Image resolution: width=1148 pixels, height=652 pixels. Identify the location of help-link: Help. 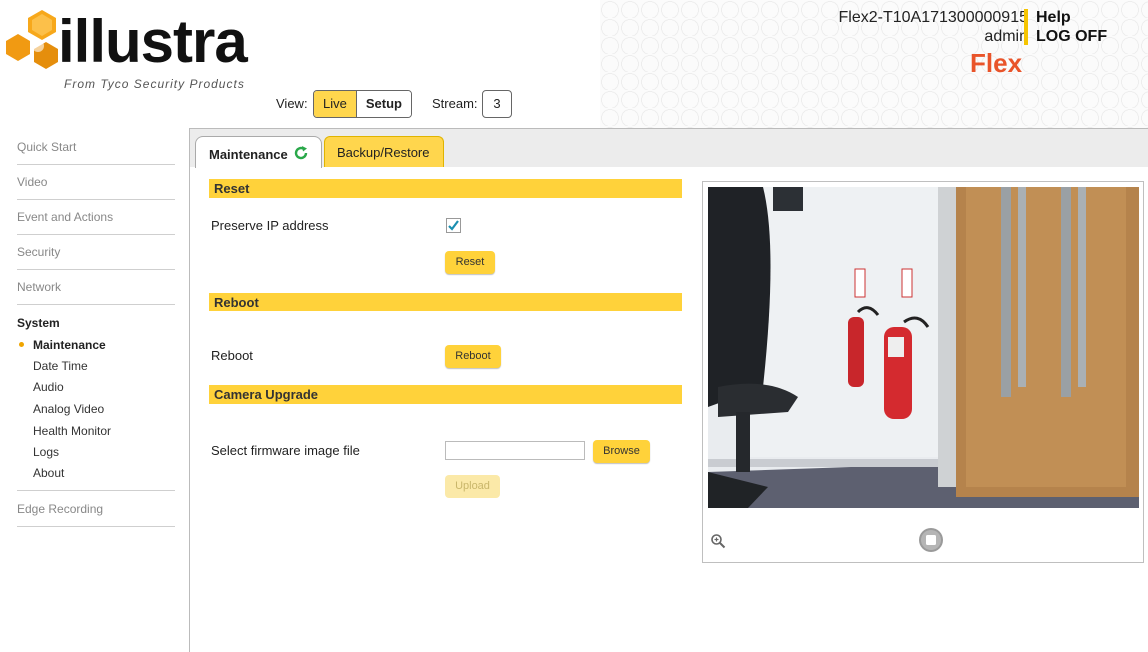
(1053, 18).